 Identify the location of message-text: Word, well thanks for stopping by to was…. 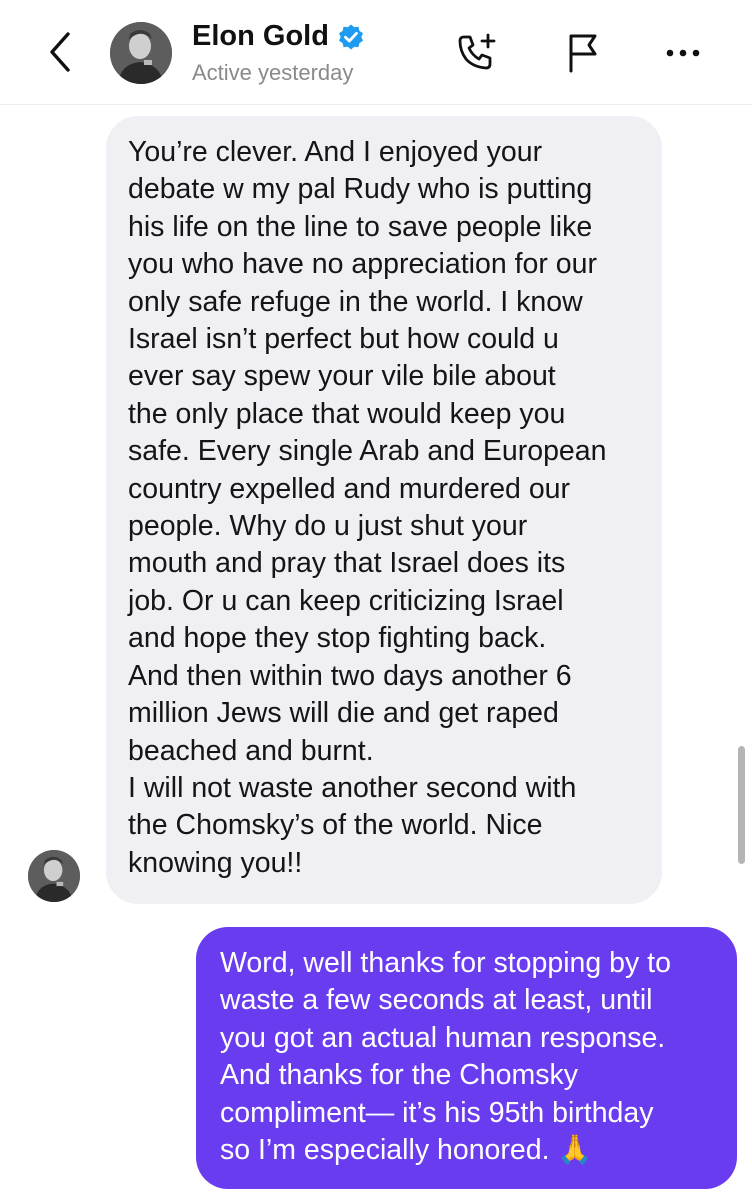
(445, 1057).